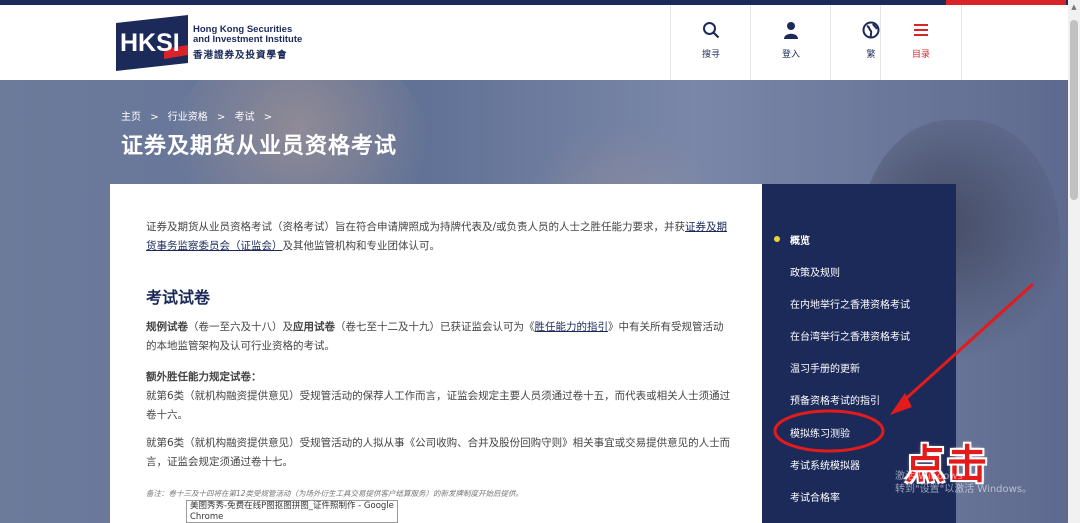 This screenshot has width=1080, height=523. Describe the element at coordinates (850, 303) in the screenshot. I see `sidebar-item-mainland-exams: 在内地举行之香港资格考试` at that location.